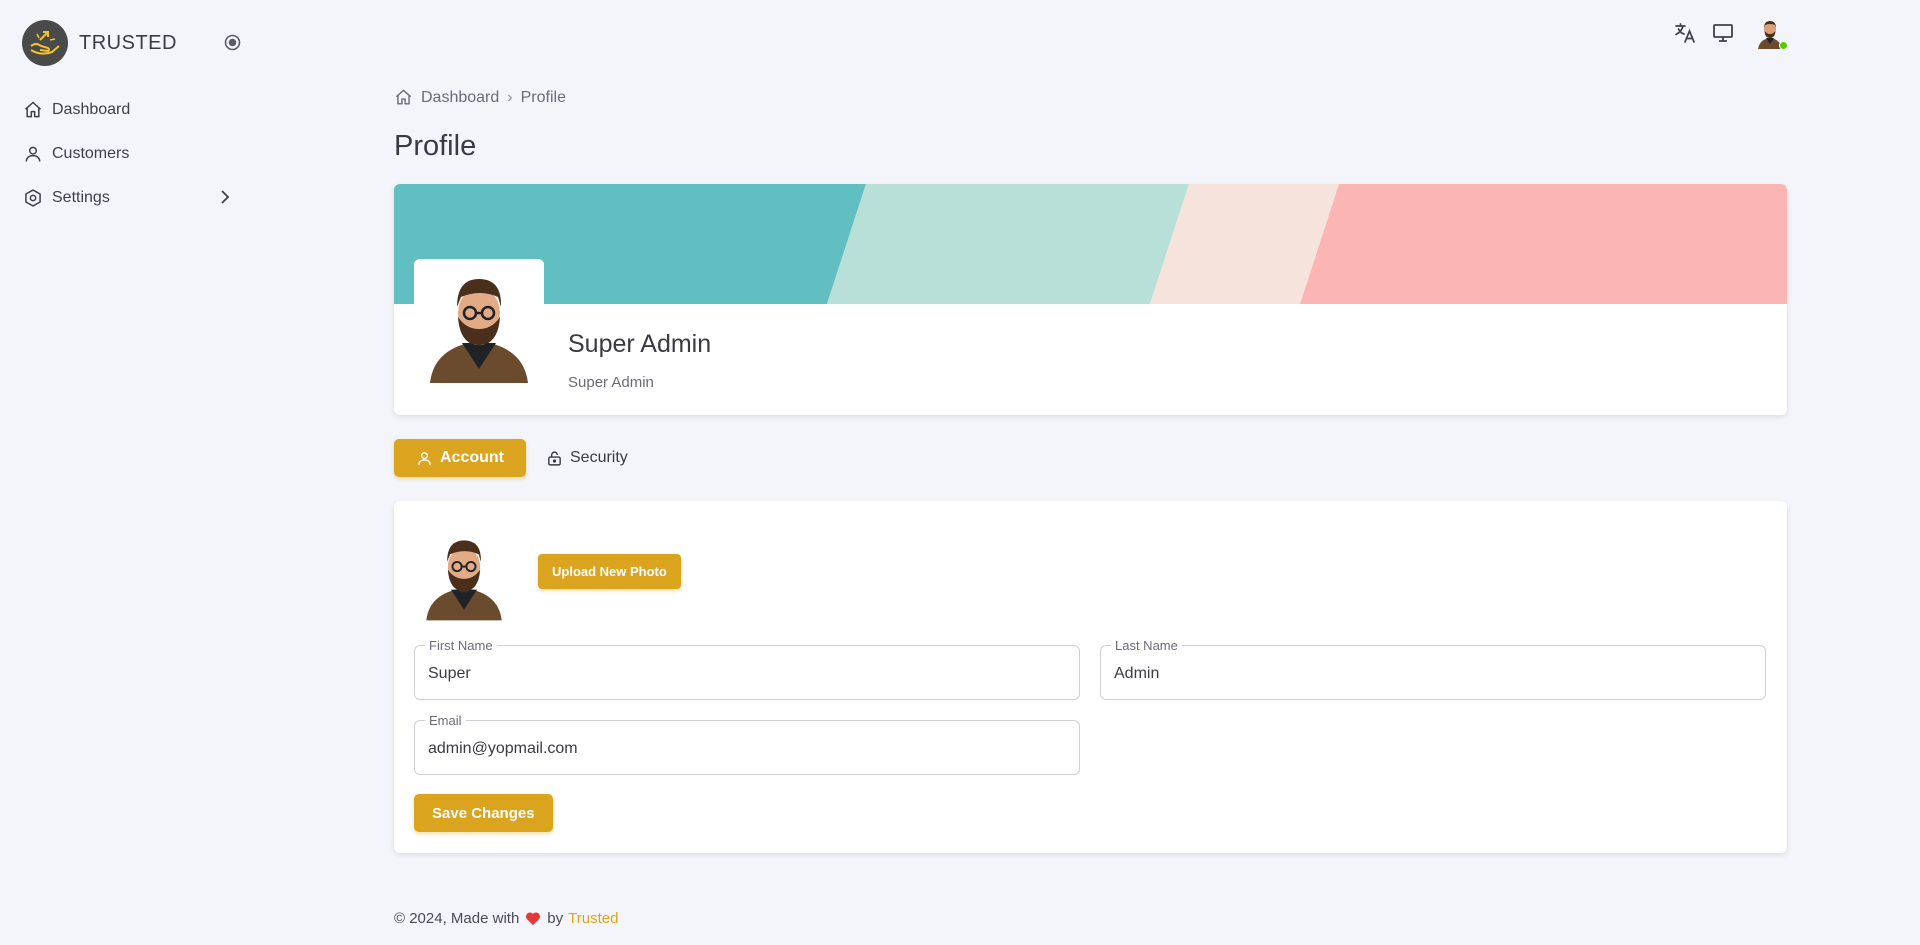  Describe the element at coordinates (599, 457) in the screenshot. I see `tab-label: Security` at that location.